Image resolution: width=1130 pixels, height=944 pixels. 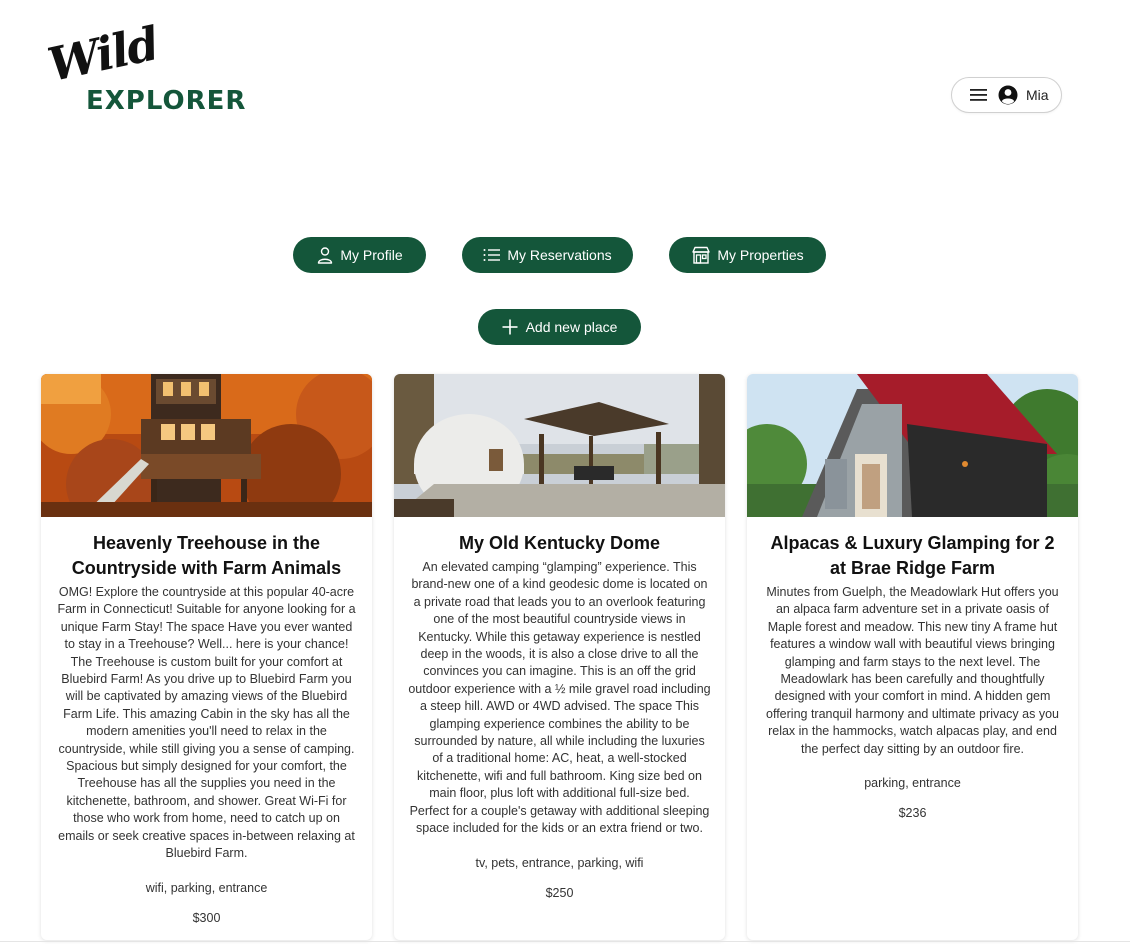 What do you see at coordinates (760, 255) in the screenshot?
I see `my-properties-label: My Properties` at bounding box center [760, 255].